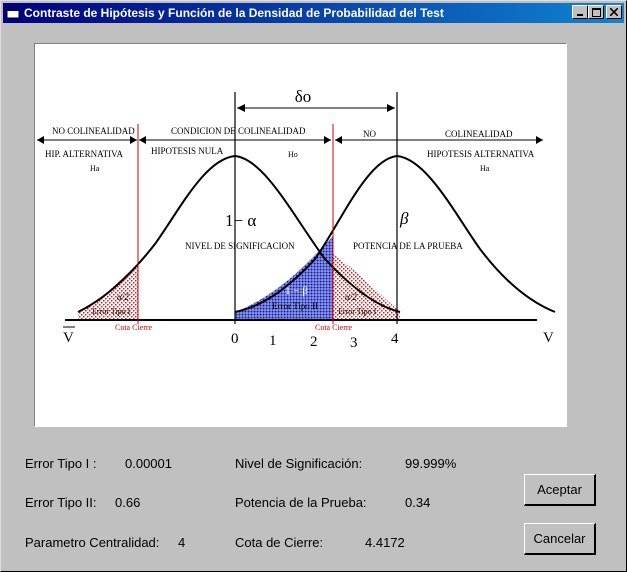 The image size is (627, 572). What do you see at coordinates (357, 311) in the screenshot?
I see `error1-right-label: Error Tipo I` at bounding box center [357, 311].